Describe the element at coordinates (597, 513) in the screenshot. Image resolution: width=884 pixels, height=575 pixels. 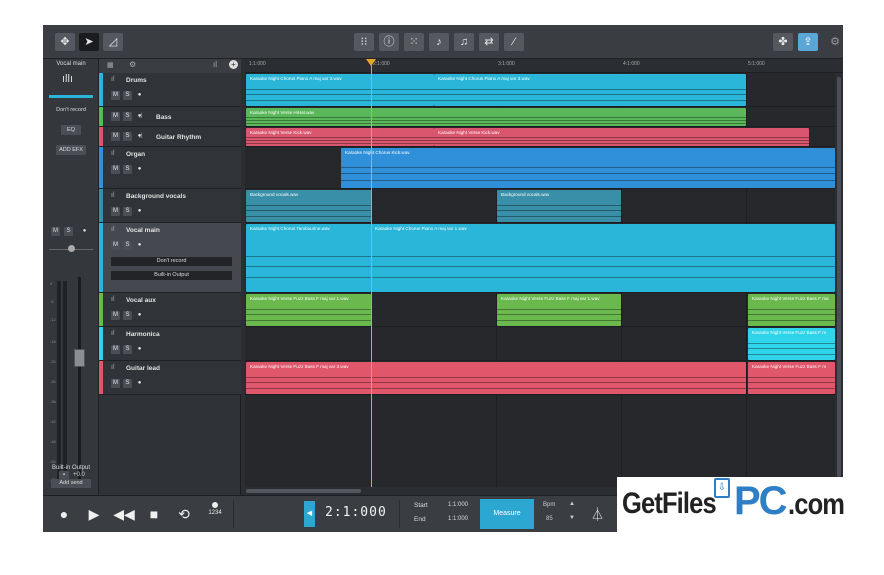
I see `metronome-icon: ⏃` at that location.